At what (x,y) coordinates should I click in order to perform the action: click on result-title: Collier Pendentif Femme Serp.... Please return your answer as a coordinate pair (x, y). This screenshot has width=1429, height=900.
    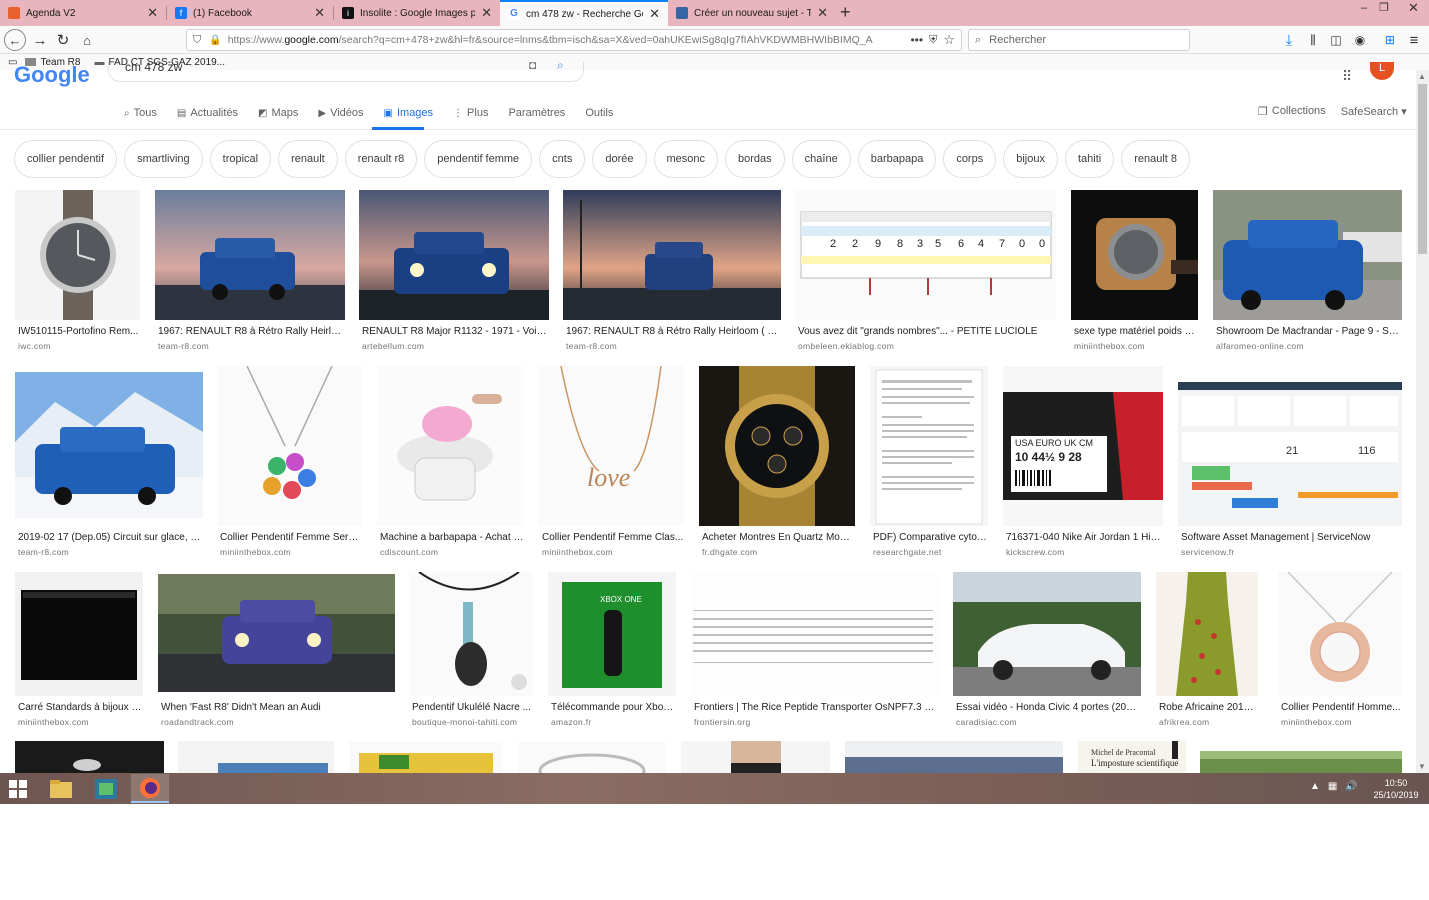
    Looking at the image, I should click on (291, 537).